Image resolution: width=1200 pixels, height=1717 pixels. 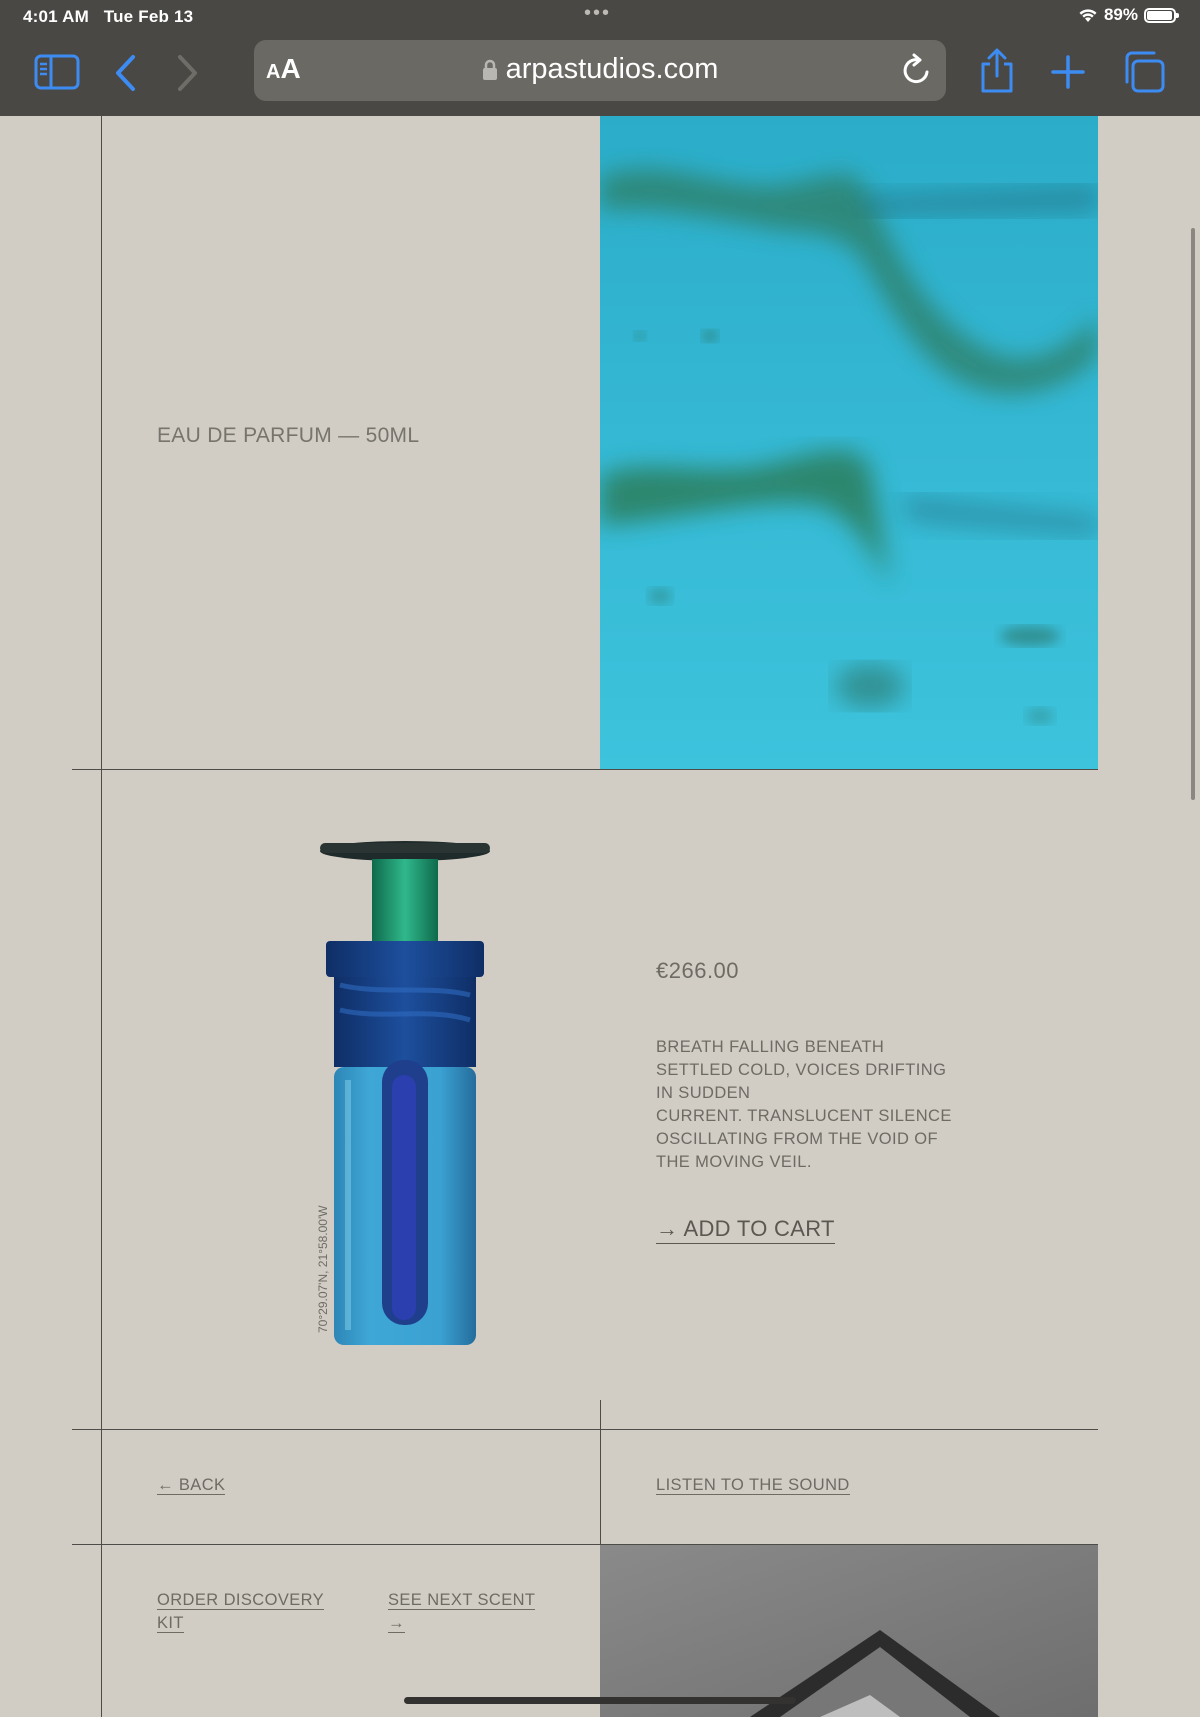 What do you see at coordinates (612, 69) in the screenshot?
I see `url-text: arpastudios.com` at bounding box center [612, 69].